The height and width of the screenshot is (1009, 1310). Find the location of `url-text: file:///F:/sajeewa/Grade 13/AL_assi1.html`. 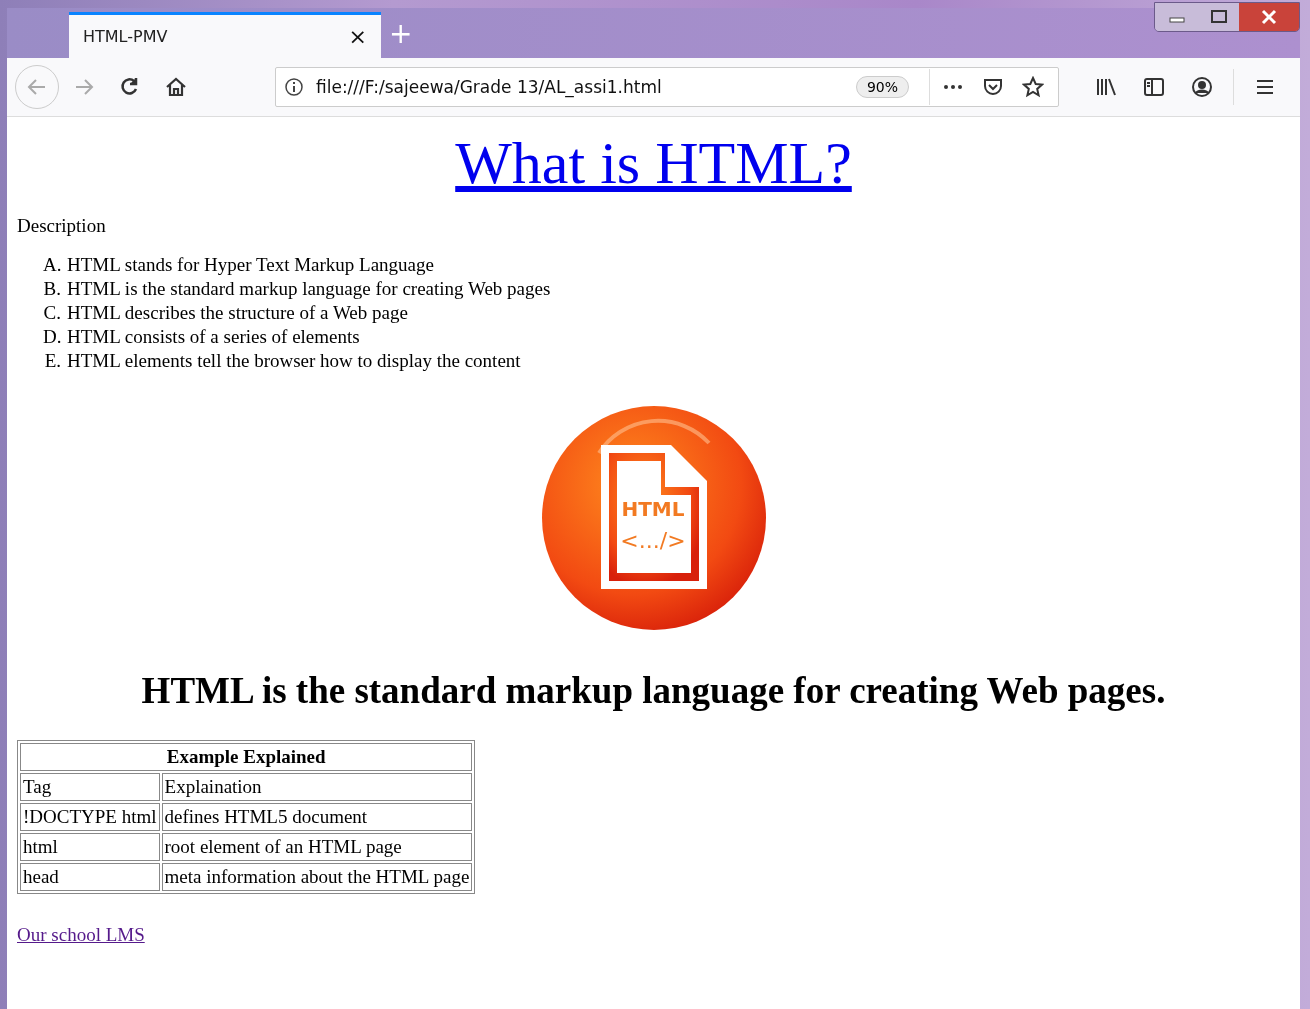

url-text: file:///F:/sajeewa/Grade 13/AL_assi1.html is located at coordinates (489, 87).